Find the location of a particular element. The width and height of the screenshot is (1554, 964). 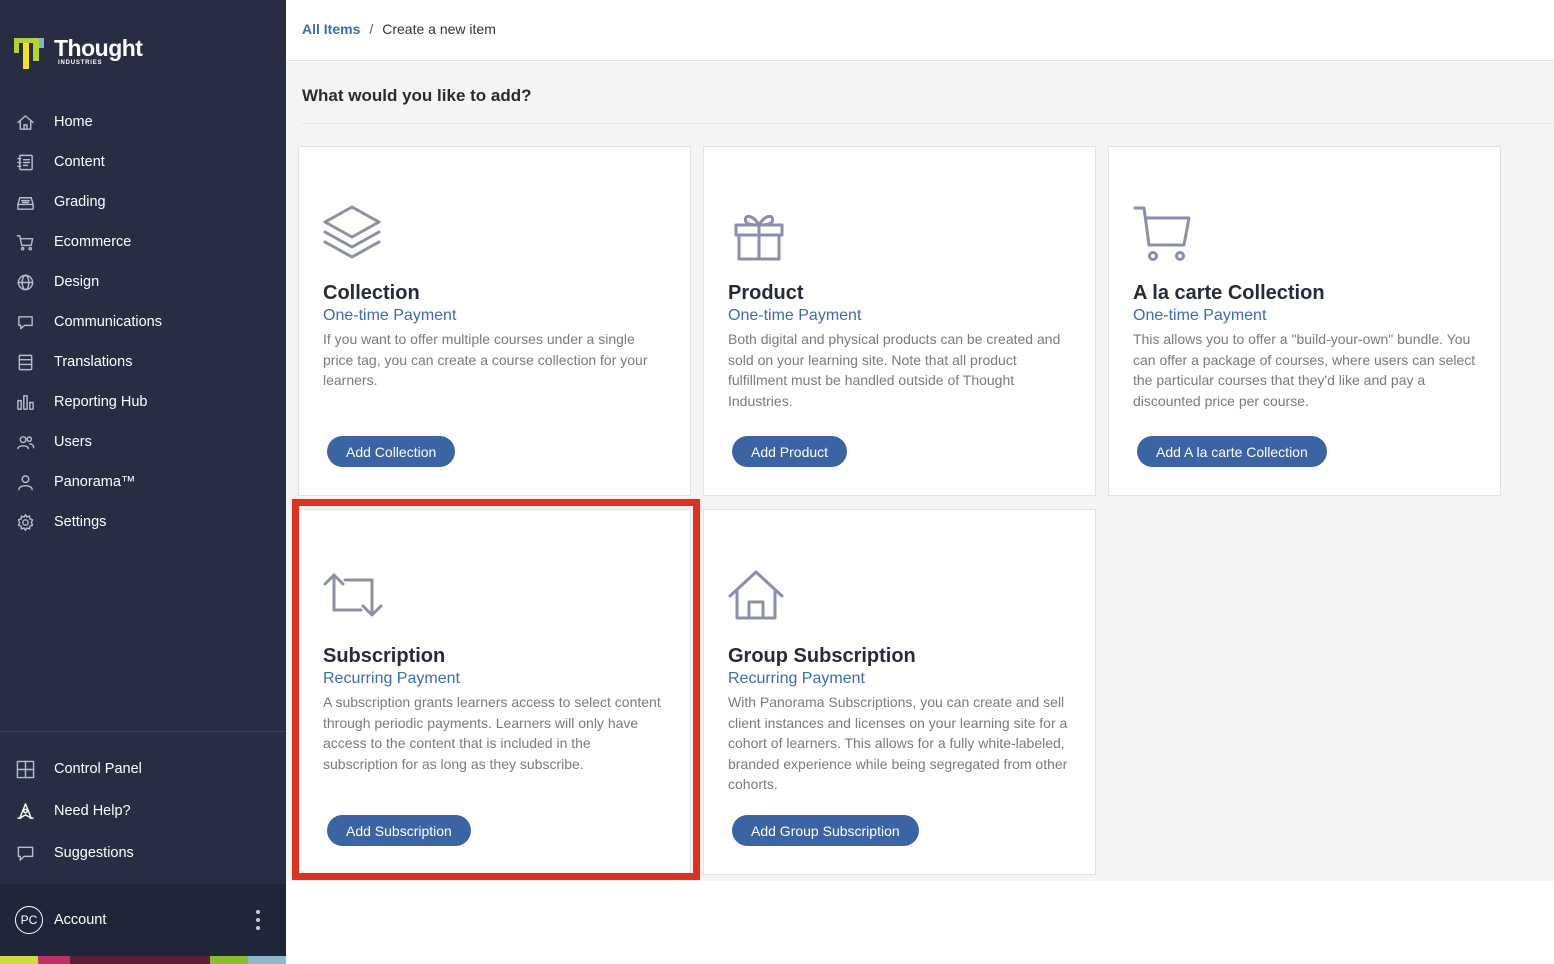

sidebar-item-label: Need Help? is located at coordinates (92, 811).